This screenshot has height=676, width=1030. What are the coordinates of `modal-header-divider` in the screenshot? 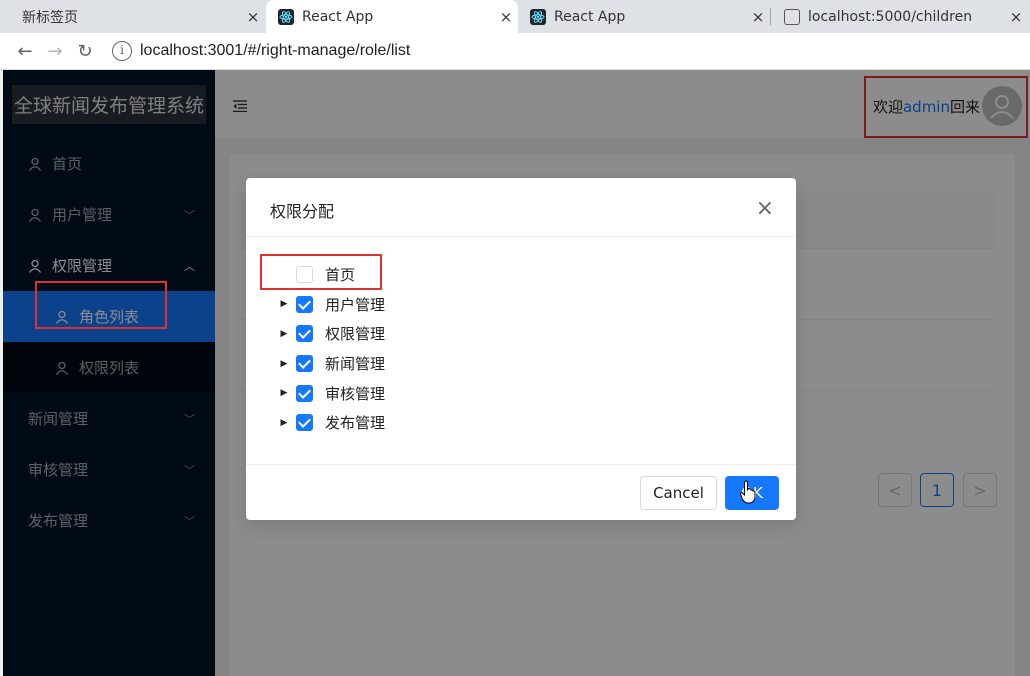 It's located at (521, 236).